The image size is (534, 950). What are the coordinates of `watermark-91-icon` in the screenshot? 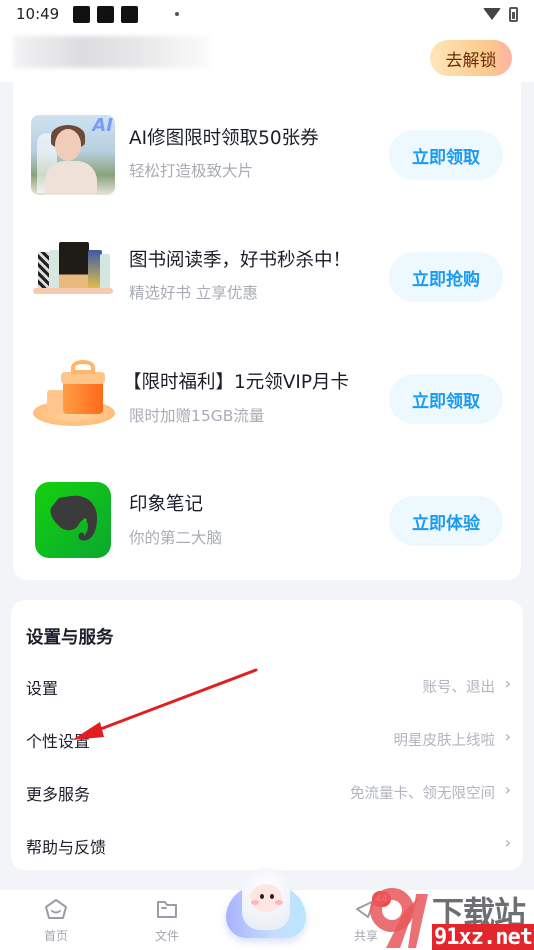 It's located at (399, 918).